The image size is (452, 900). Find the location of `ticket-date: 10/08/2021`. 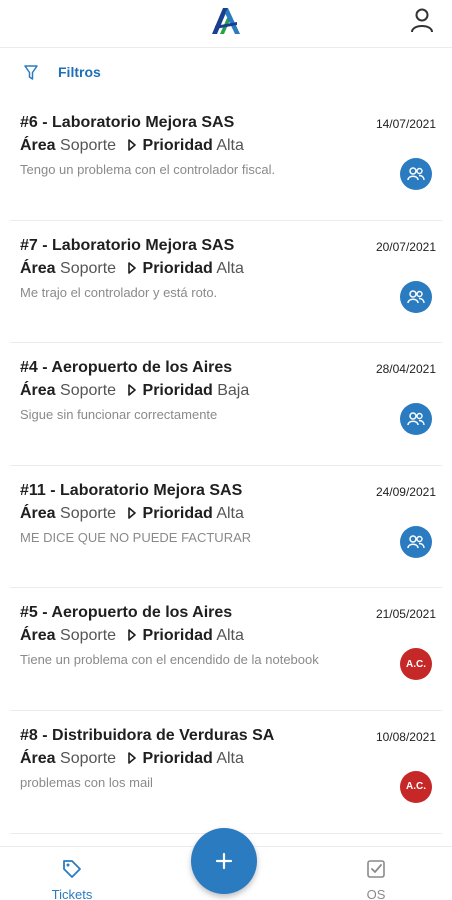

ticket-date: 10/08/2021 is located at coordinates (405, 736).